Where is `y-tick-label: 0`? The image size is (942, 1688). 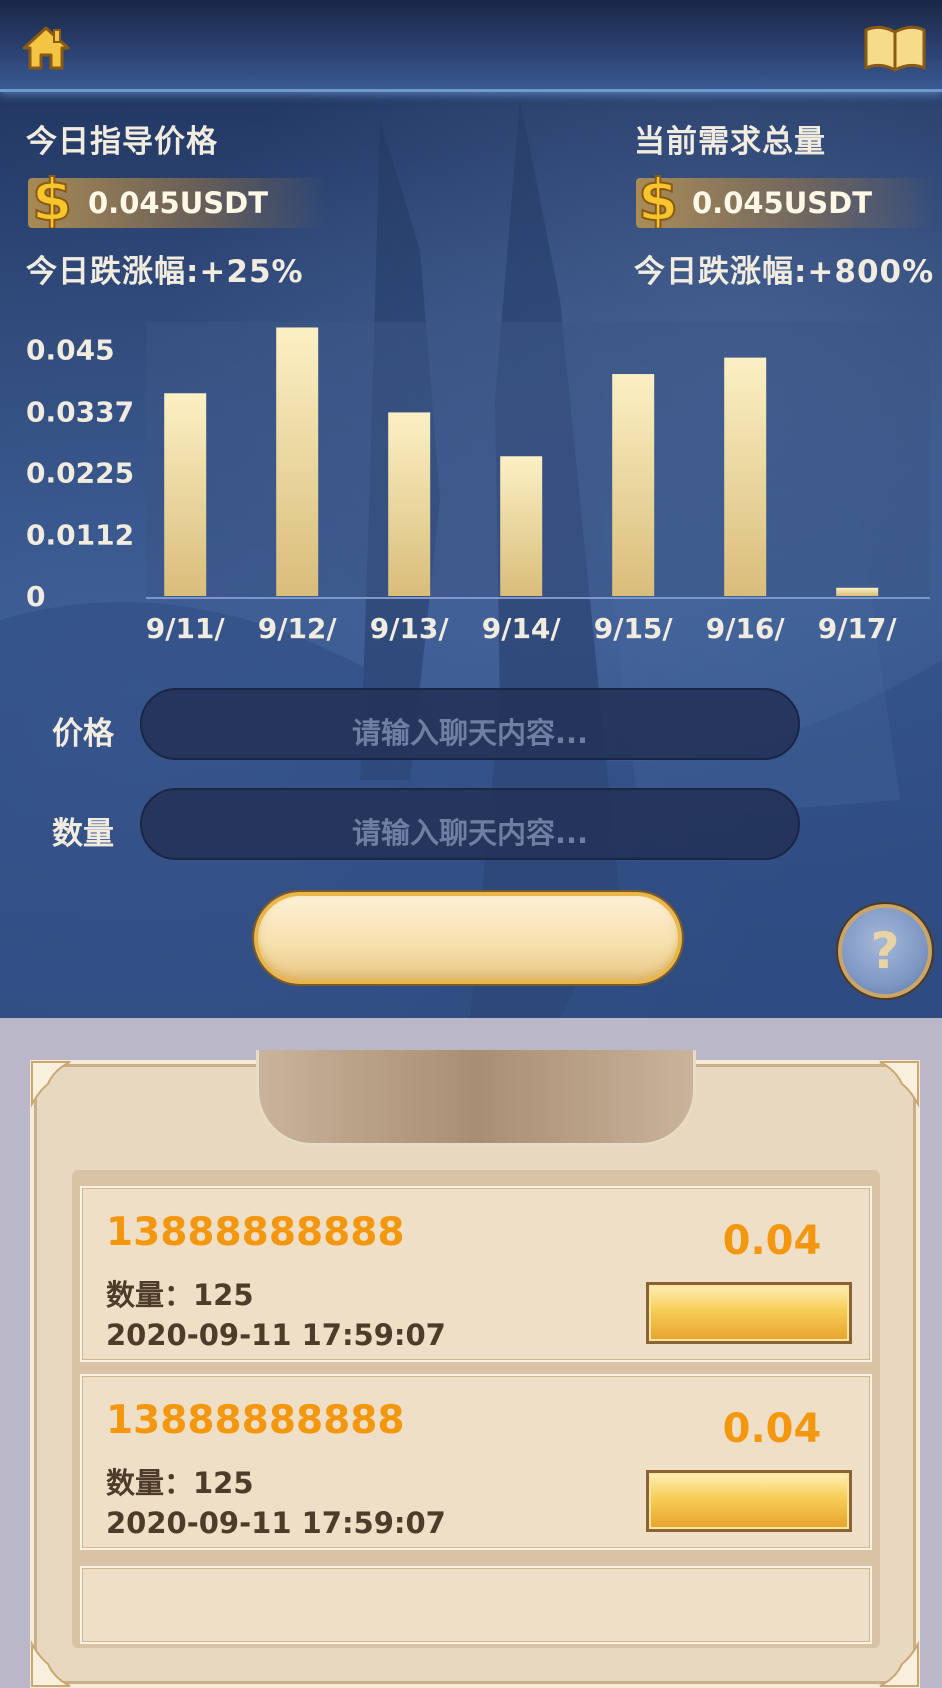 y-tick-label: 0 is located at coordinates (35, 596).